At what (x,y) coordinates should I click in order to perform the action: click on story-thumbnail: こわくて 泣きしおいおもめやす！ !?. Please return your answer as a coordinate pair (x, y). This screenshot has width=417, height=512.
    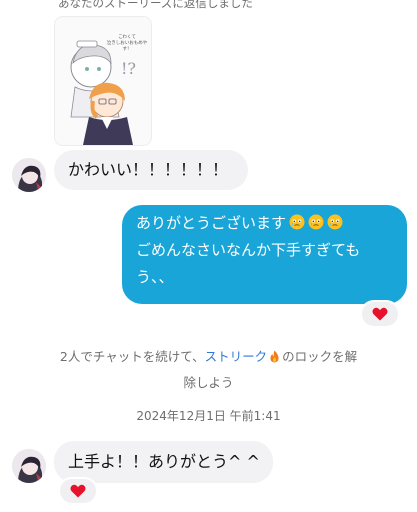
    Looking at the image, I should click on (103, 81).